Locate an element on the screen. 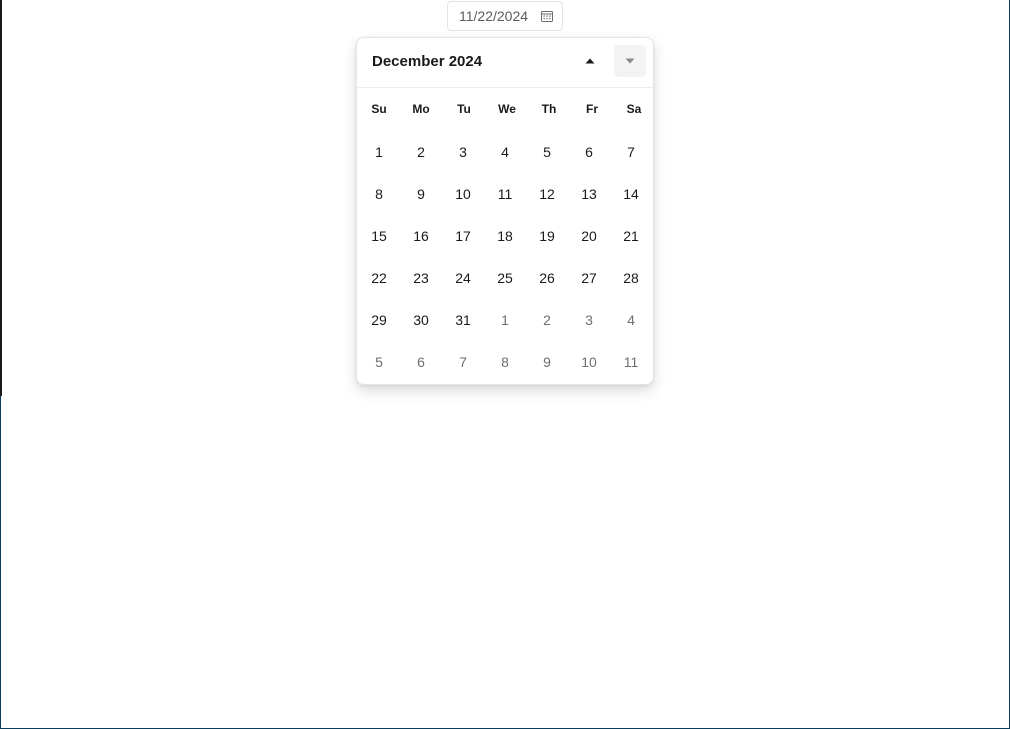 The height and width of the screenshot is (729, 1010). calendar-day: 15 is located at coordinates (379, 236).